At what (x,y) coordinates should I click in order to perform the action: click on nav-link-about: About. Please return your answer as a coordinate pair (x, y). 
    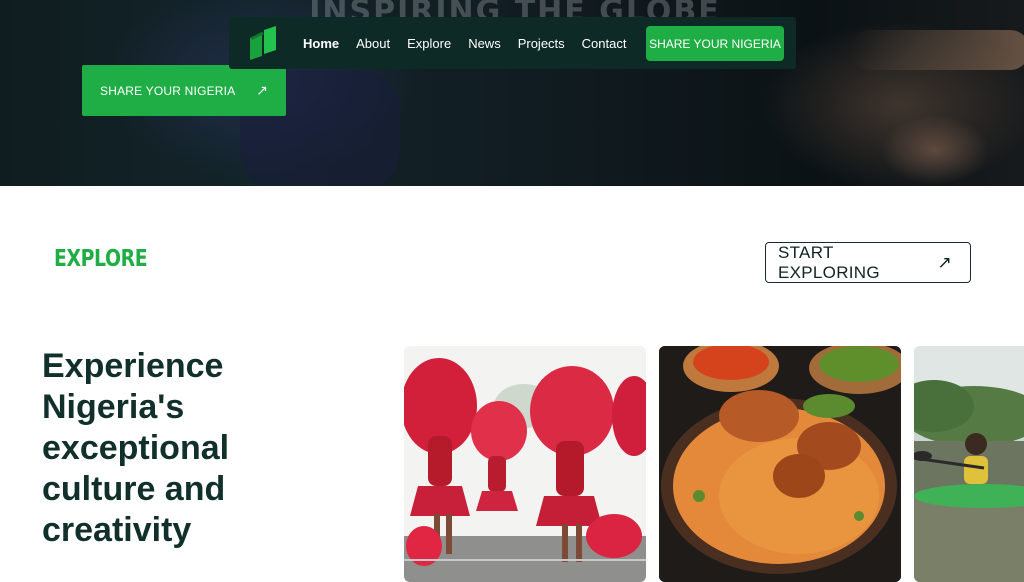
    Looking at the image, I should click on (373, 43).